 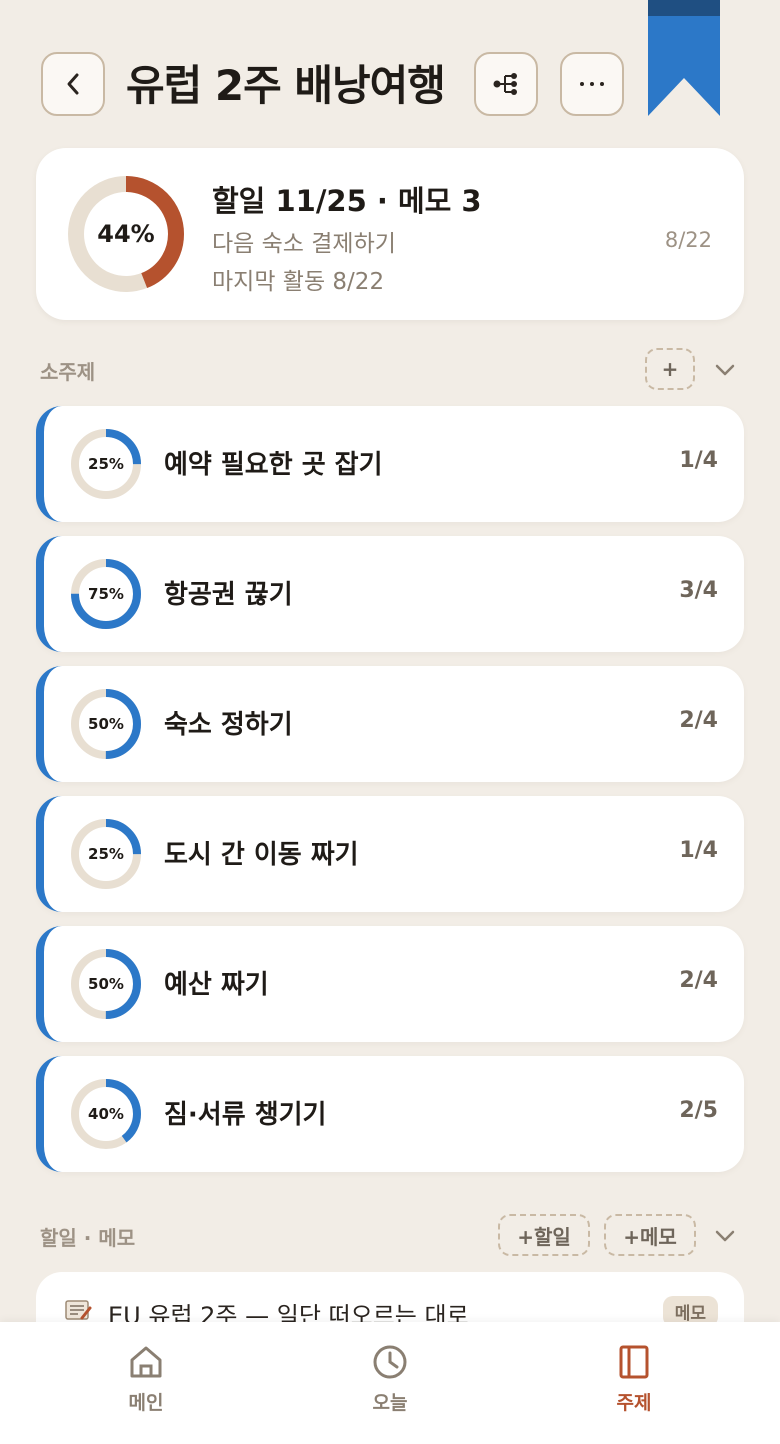 I want to click on subtopic-percent: 40%, so click(x=106, y=1114).